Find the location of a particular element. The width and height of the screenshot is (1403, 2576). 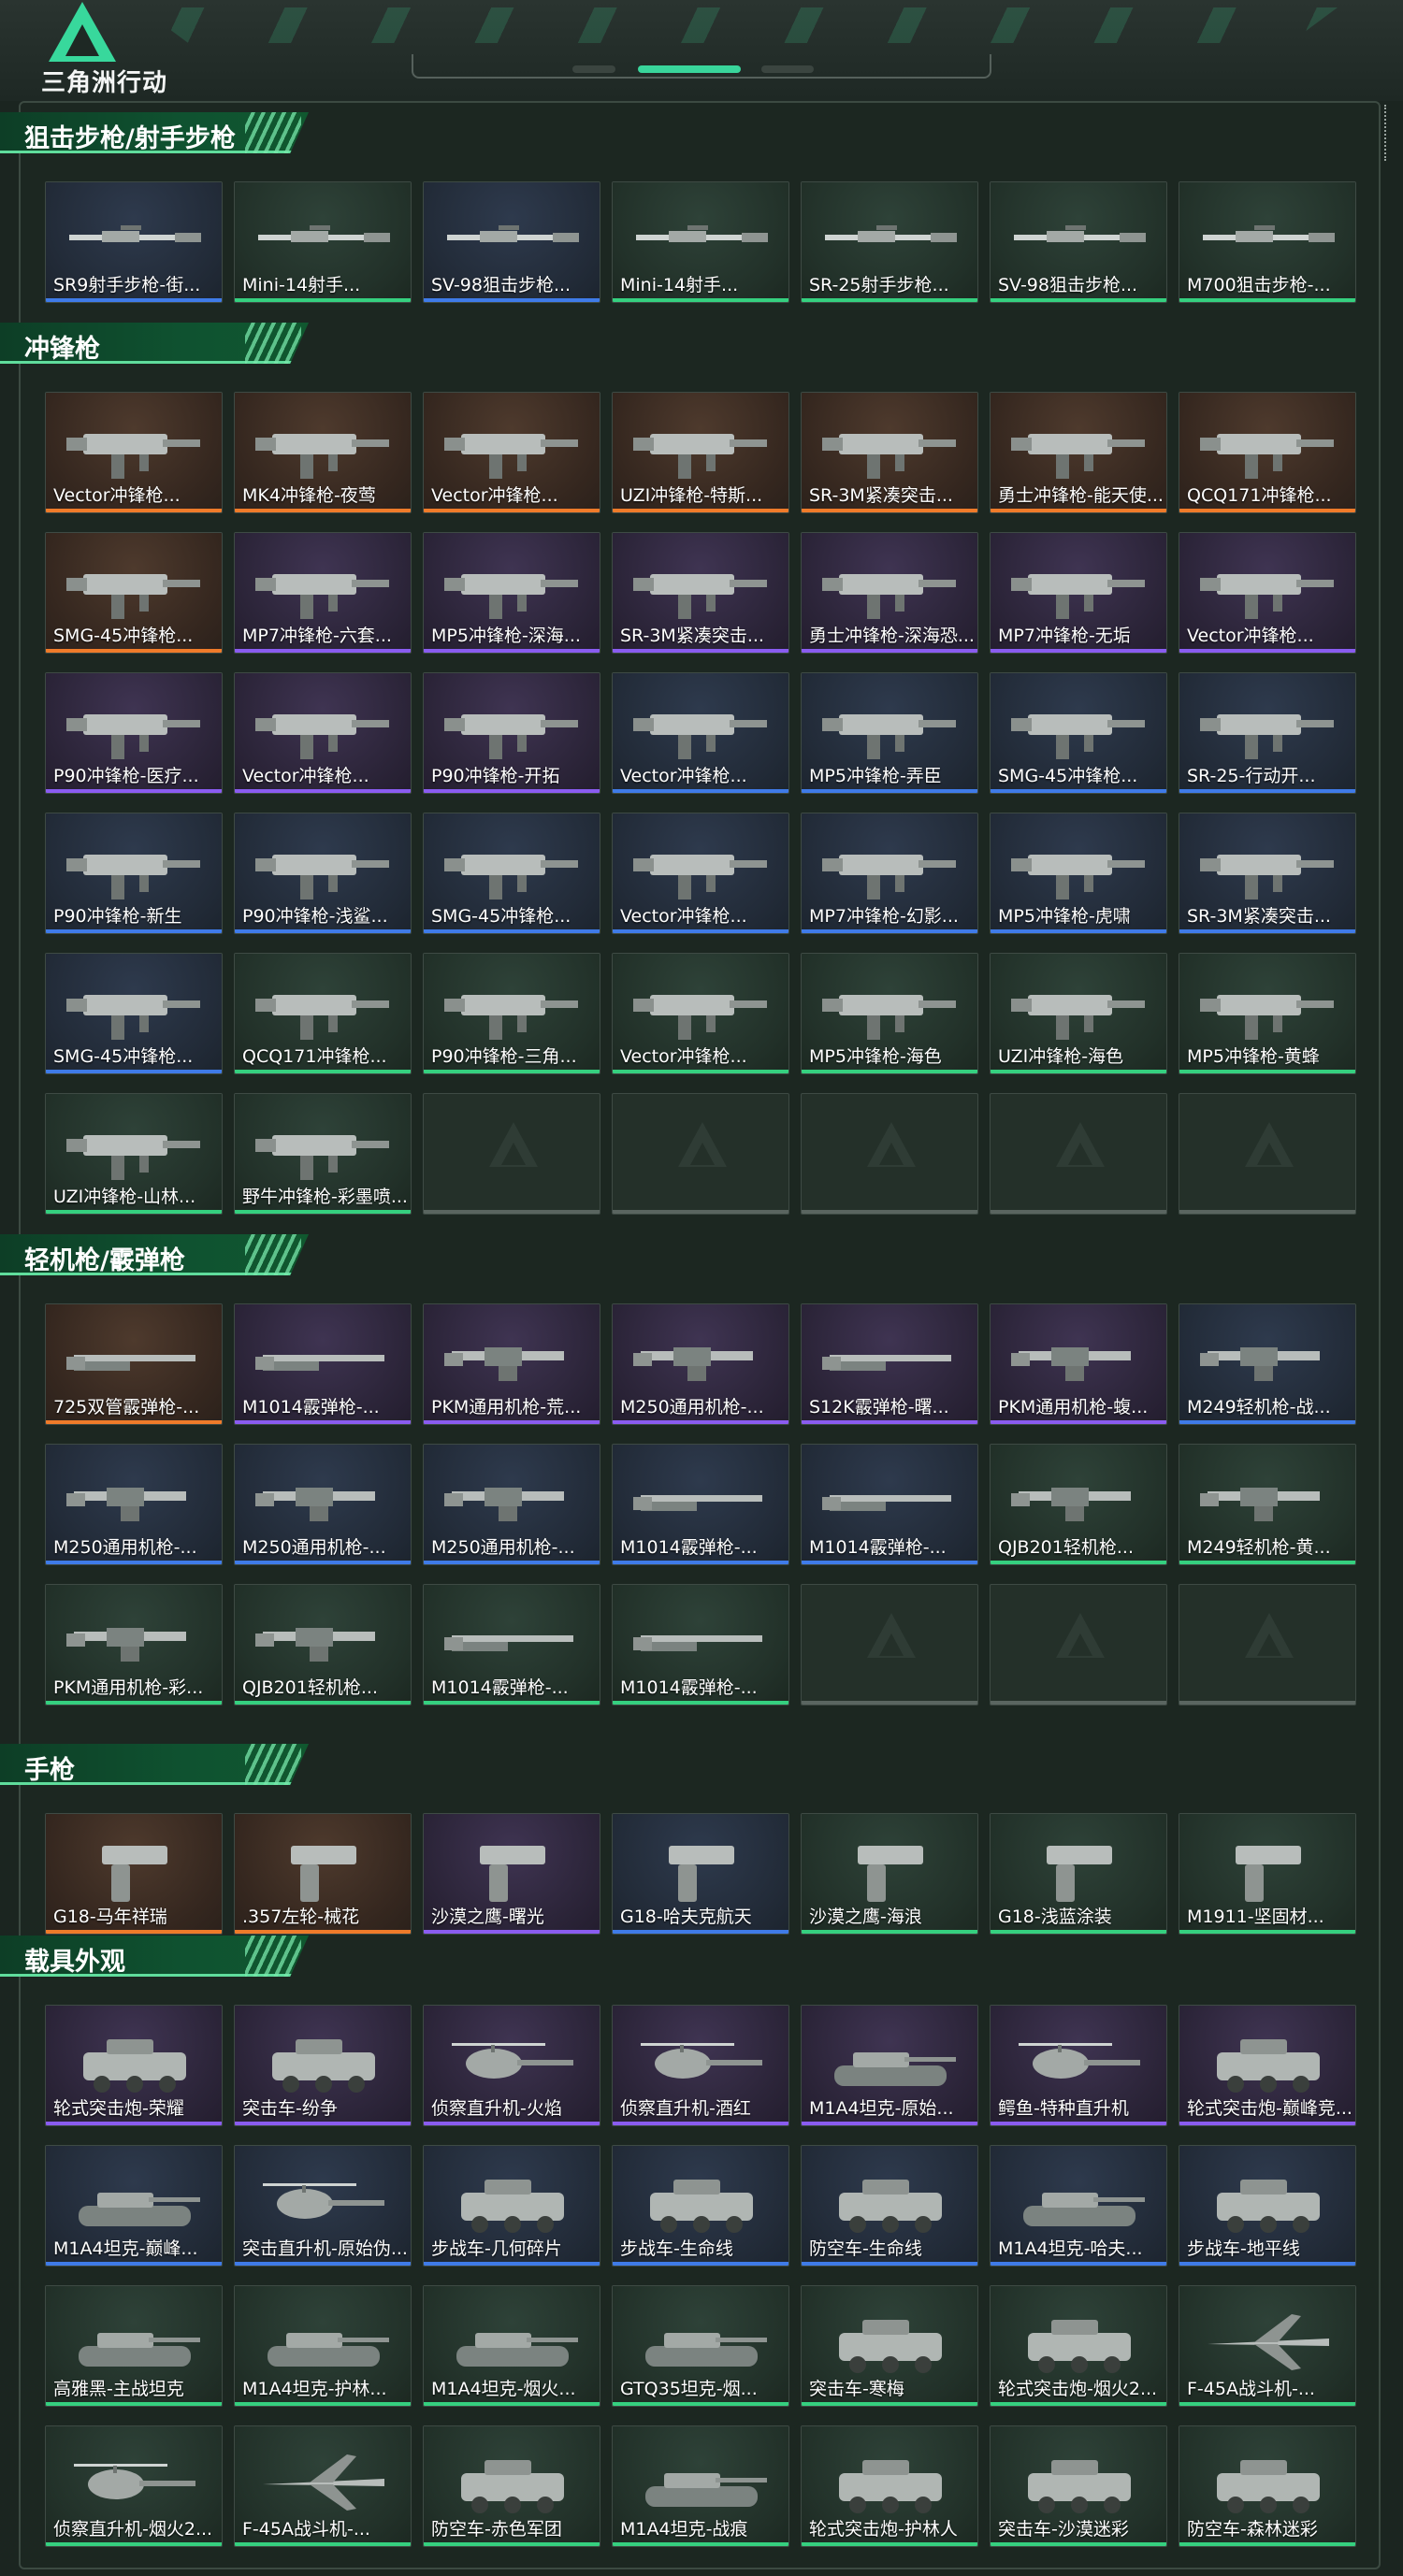

skin-card: G18-马年祥瑞 is located at coordinates (134, 1874).